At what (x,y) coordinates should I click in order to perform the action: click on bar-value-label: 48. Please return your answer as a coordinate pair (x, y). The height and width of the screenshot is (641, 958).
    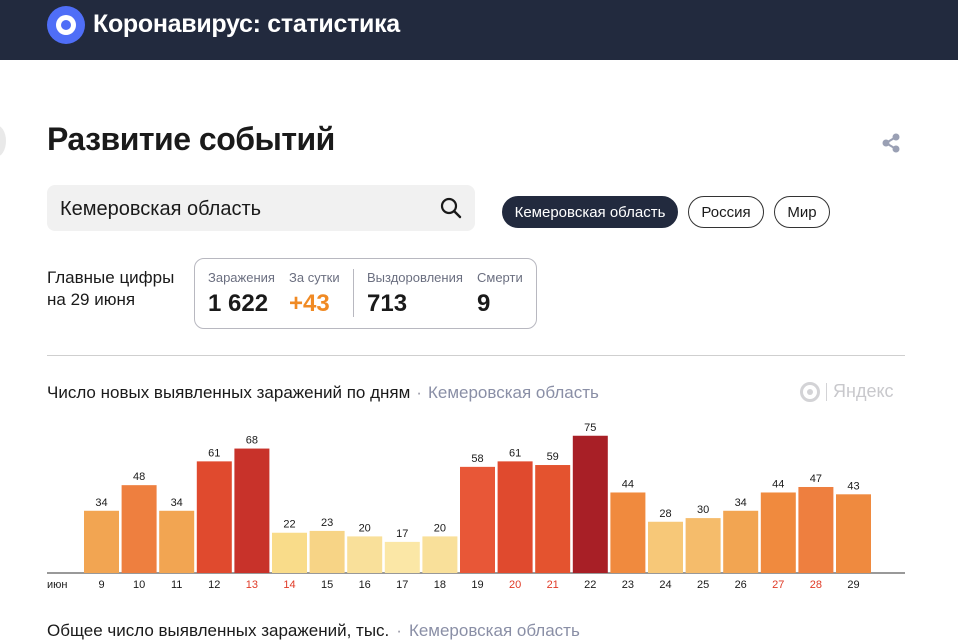
    Looking at the image, I should click on (139, 477).